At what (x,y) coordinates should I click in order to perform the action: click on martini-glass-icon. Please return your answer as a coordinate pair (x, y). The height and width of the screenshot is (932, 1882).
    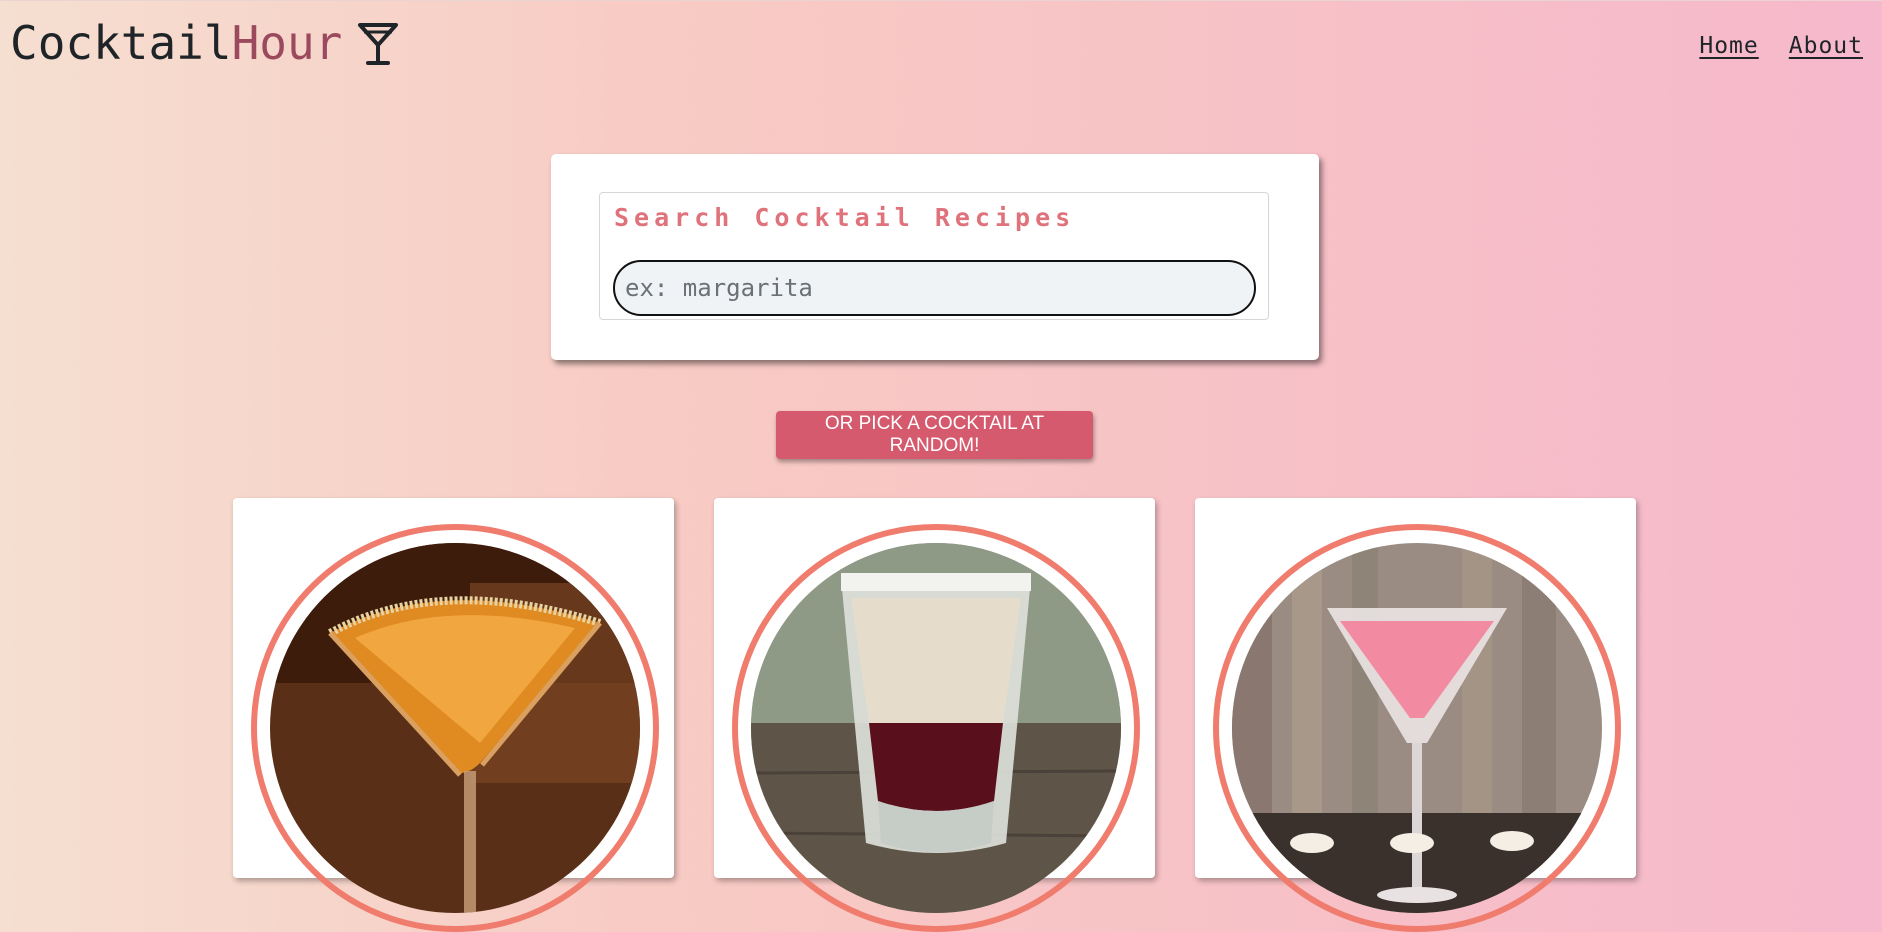
    Looking at the image, I should click on (378, 44).